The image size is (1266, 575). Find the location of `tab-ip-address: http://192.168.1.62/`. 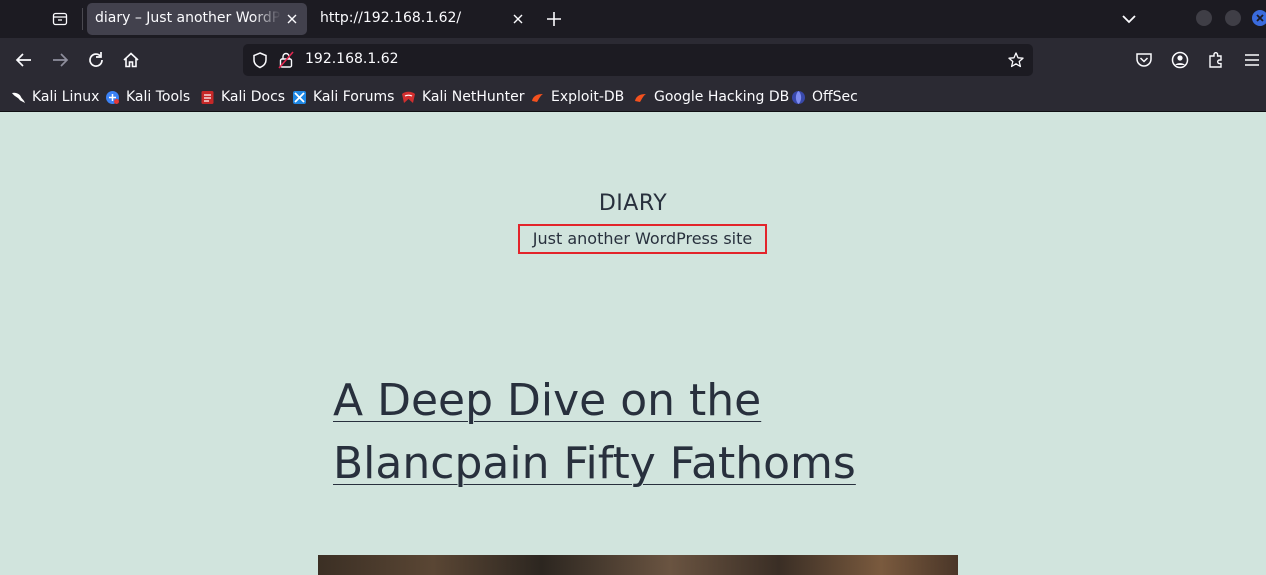

tab-ip-address: http://192.168.1.62/ is located at coordinates (422, 19).